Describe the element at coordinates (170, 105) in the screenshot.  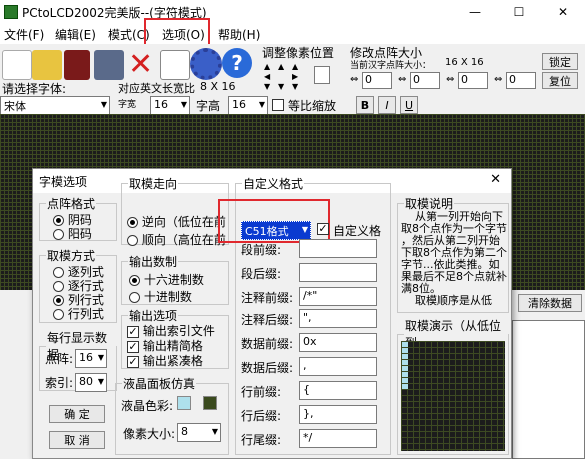
I see `char-width-select: 16` at that location.